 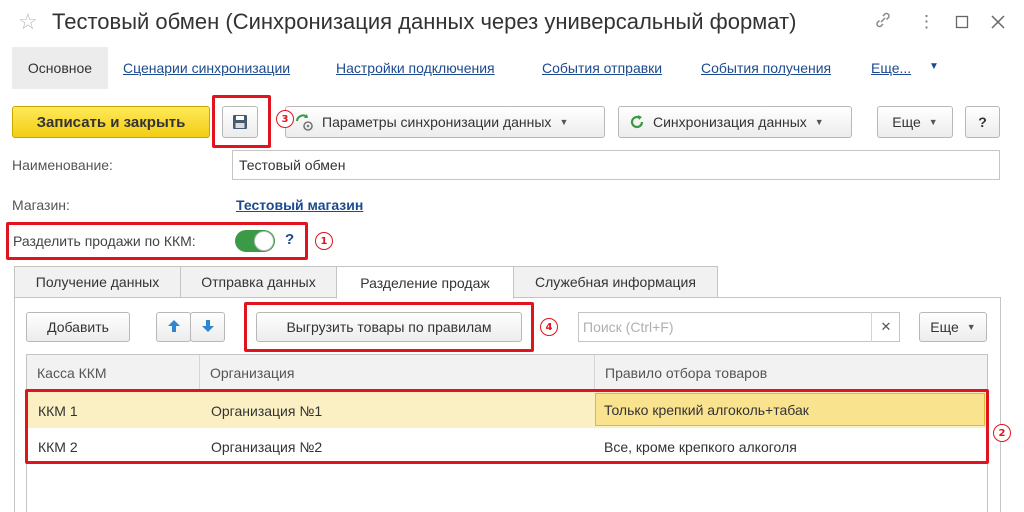 I want to click on shop-label: Магазин:, so click(x=41, y=205).